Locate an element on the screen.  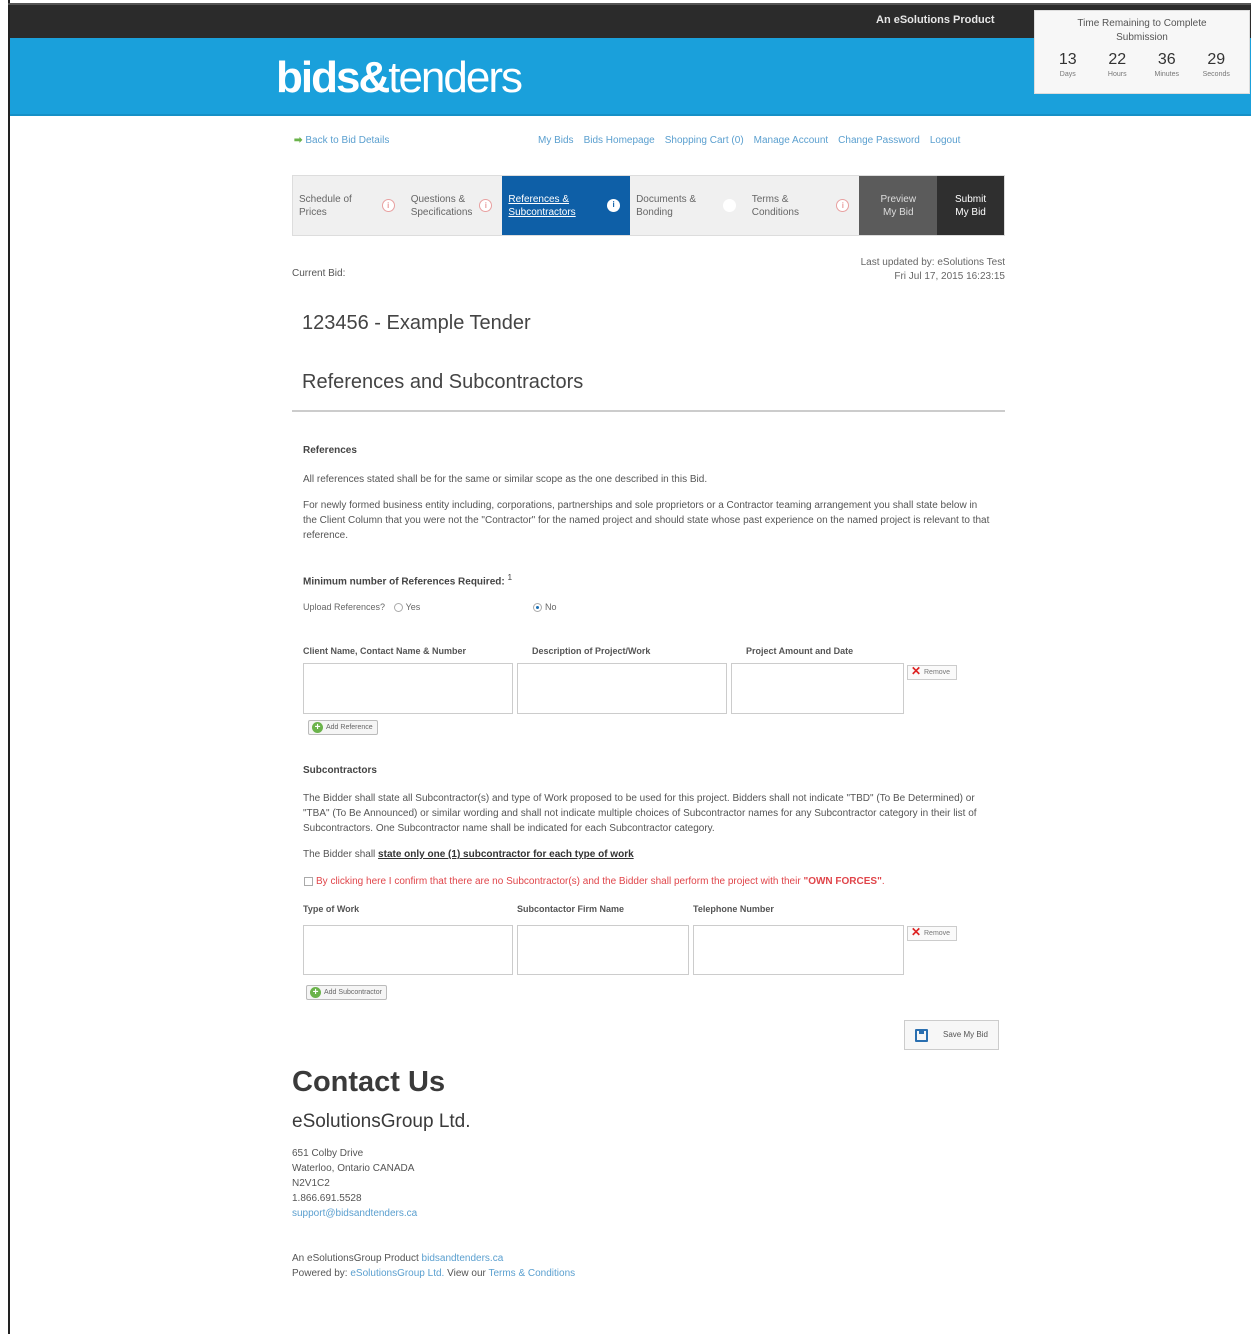
step-submit-my-bid: Submit My Bid is located at coordinates (970, 205).